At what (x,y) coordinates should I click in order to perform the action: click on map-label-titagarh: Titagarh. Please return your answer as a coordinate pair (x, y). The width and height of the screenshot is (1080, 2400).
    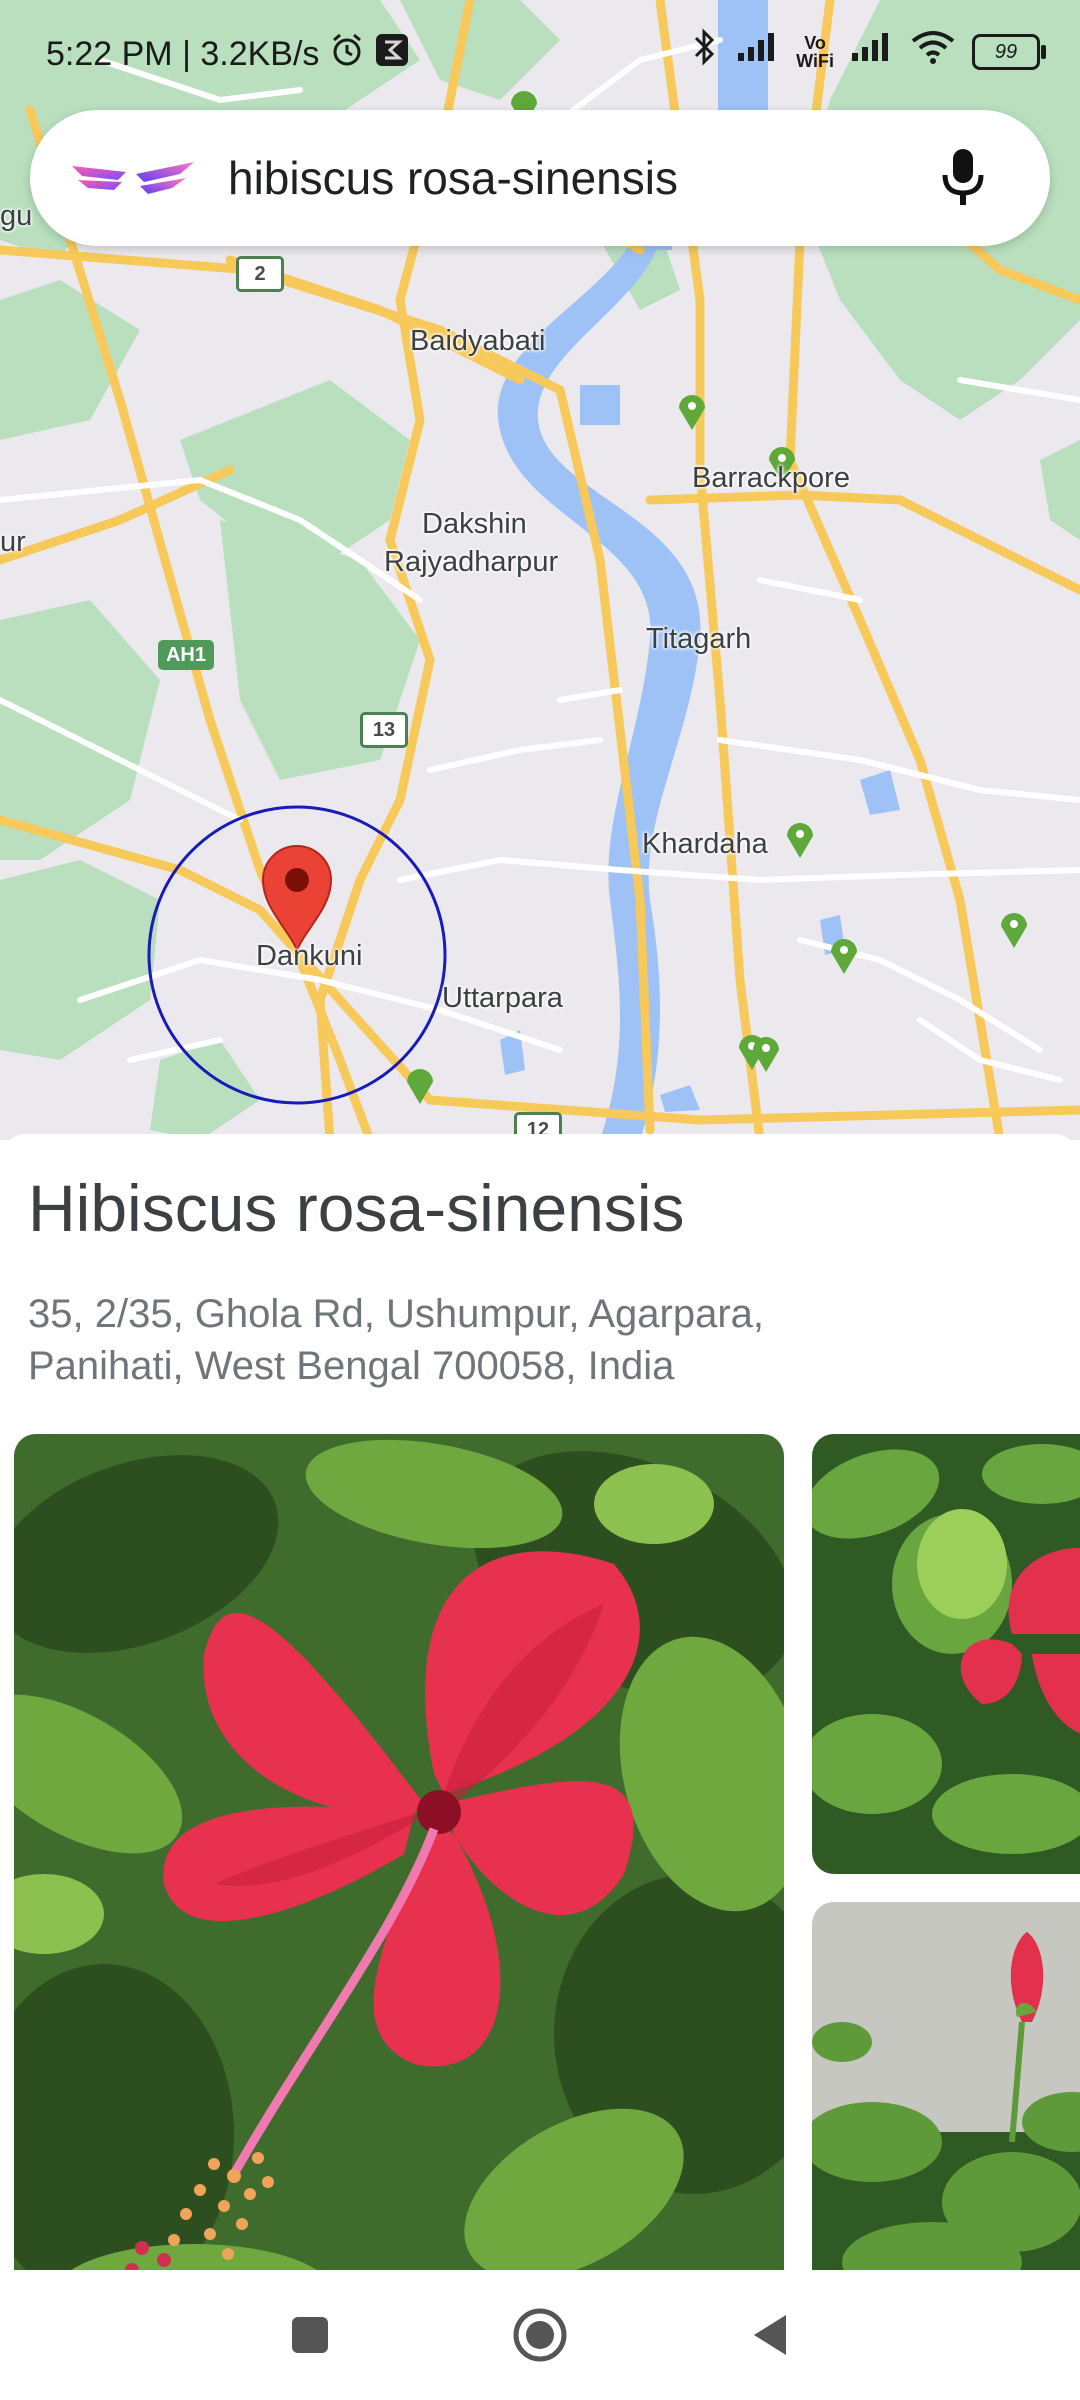
    Looking at the image, I should click on (699, 639).